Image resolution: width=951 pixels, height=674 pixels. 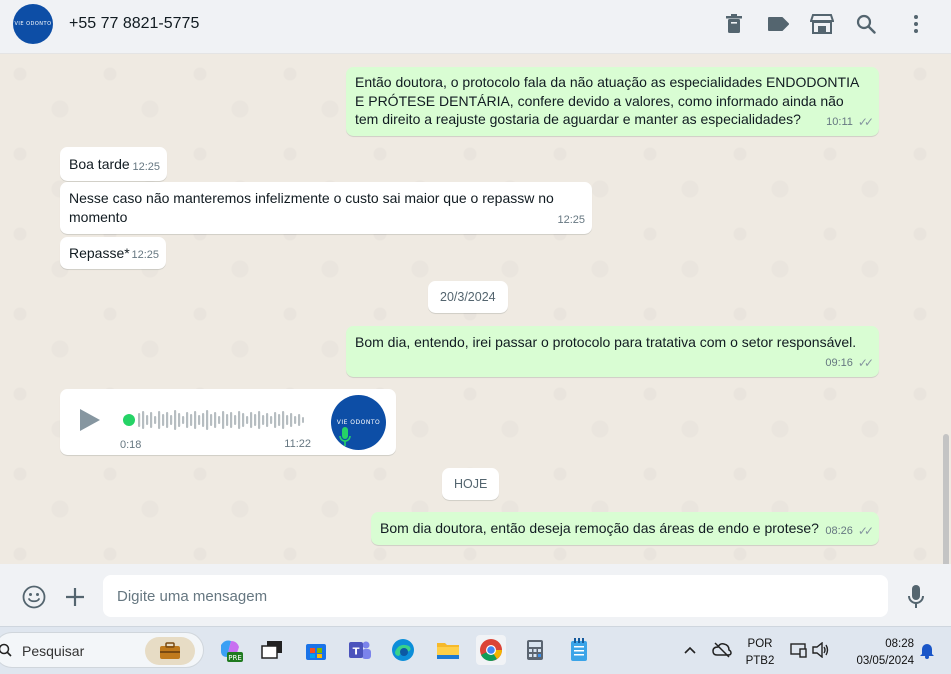 What do you see at coordinates (235, 658) in the screenshot?
I see `svg-text: PRE` at bounding box center [235, 658].